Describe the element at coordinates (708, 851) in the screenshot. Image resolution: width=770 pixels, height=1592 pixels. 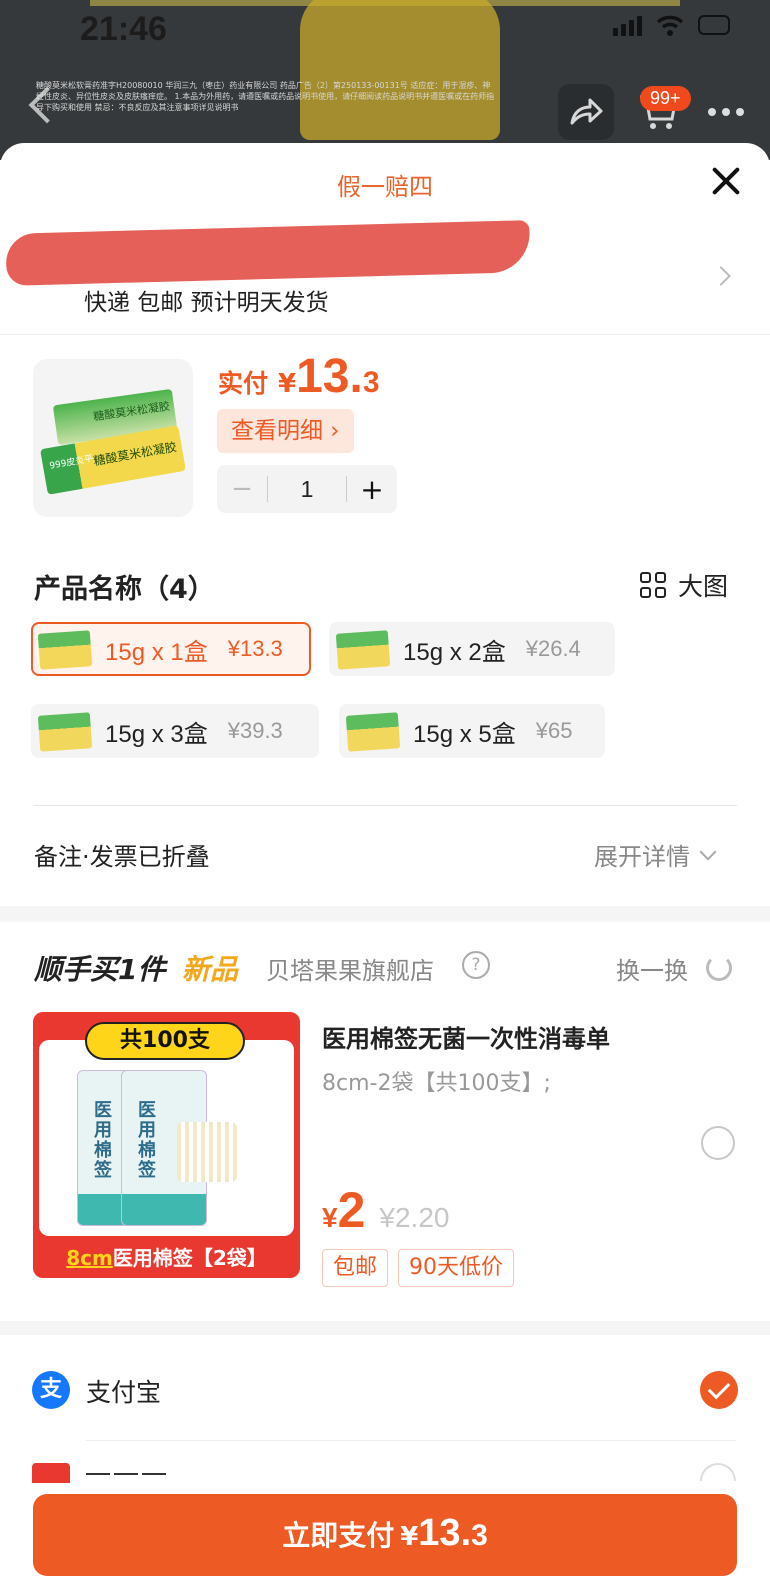
I see `chevron-down-icon` at that location.